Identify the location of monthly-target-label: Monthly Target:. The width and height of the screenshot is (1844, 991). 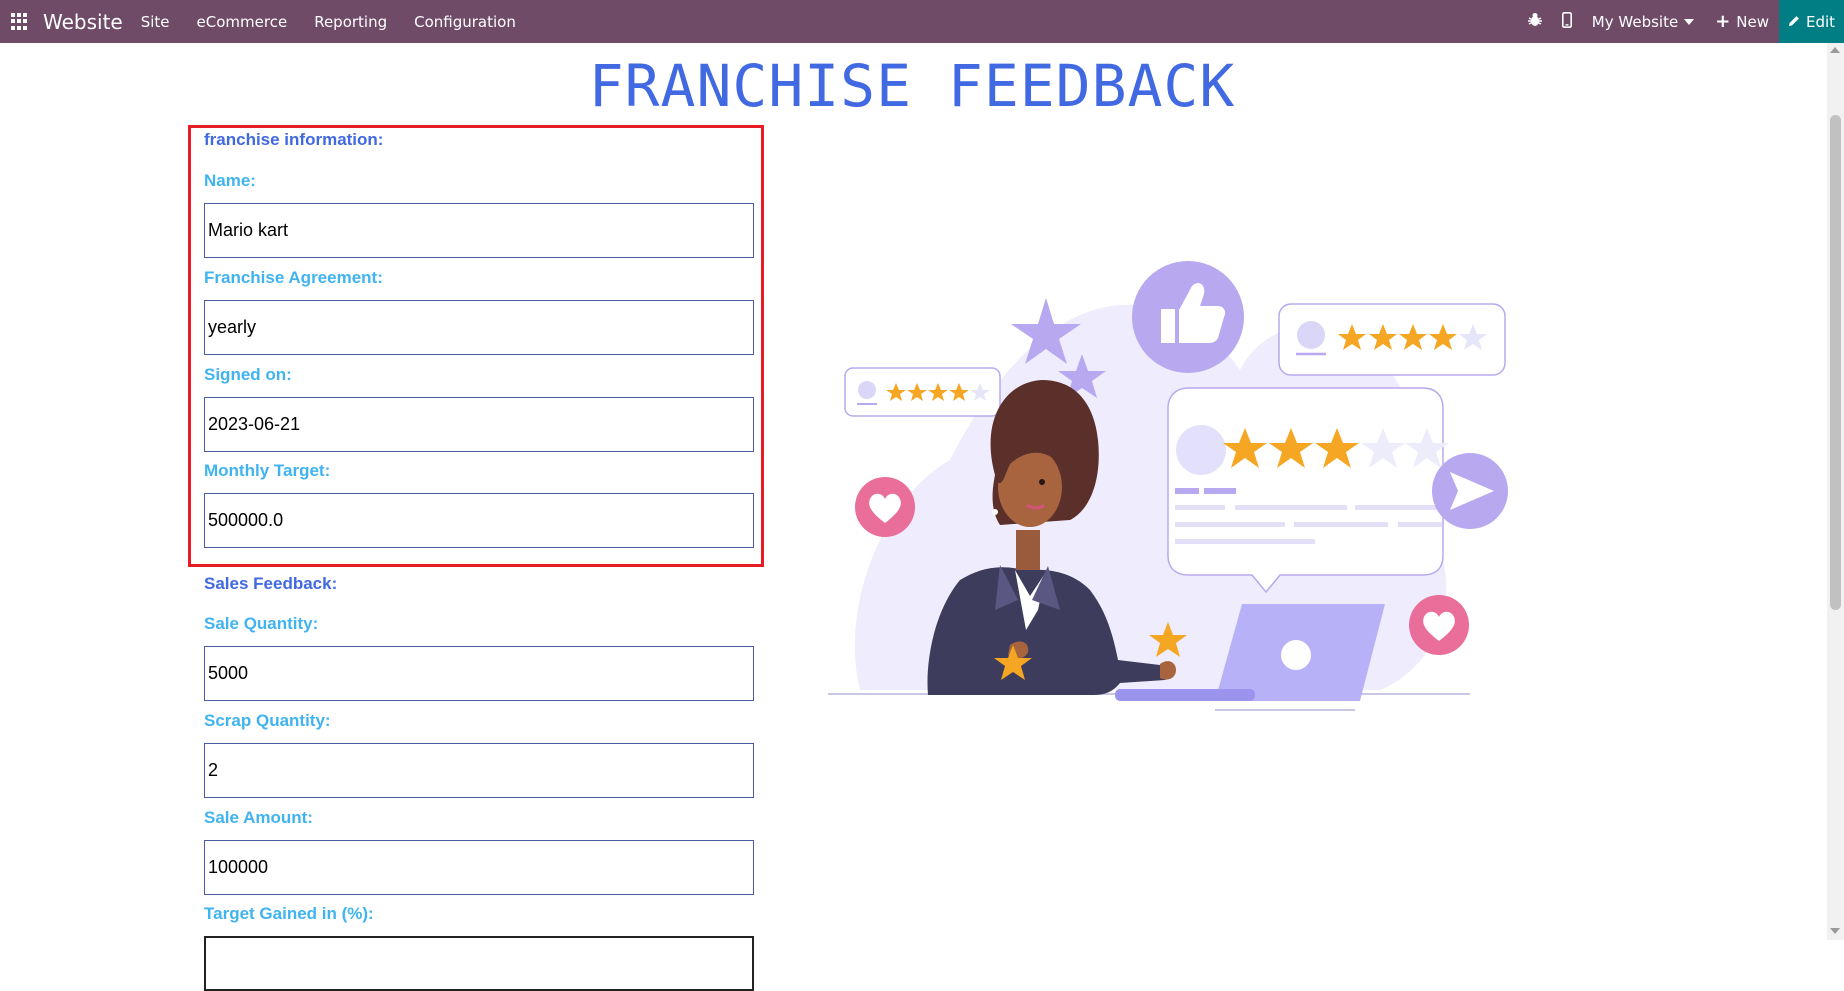
(267, 470).